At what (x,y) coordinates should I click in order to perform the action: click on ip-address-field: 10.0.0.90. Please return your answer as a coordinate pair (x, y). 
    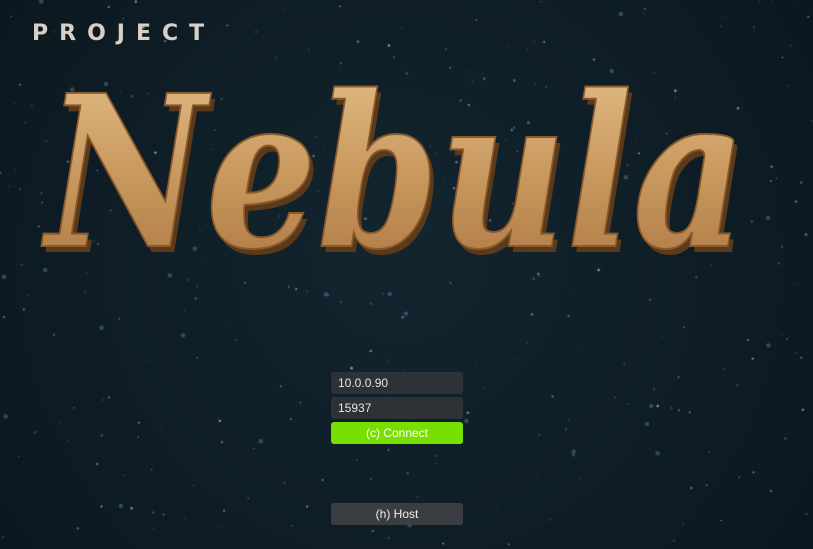
    Looking at the image, I should click on (397, 383).